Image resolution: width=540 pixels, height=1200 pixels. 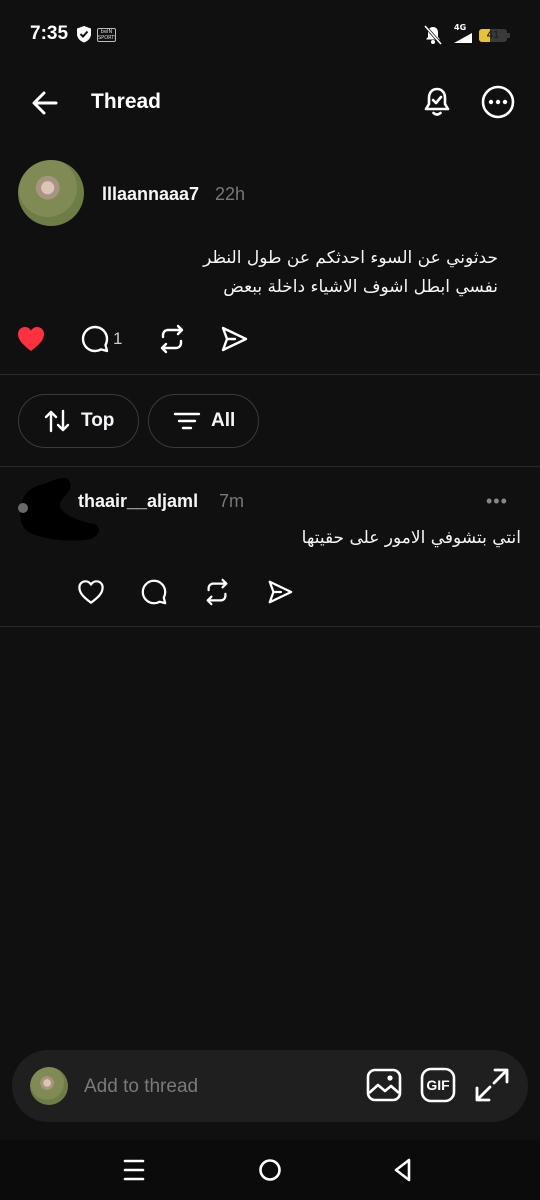 I want to click on reply-like-button, so click(x=91, y=592).